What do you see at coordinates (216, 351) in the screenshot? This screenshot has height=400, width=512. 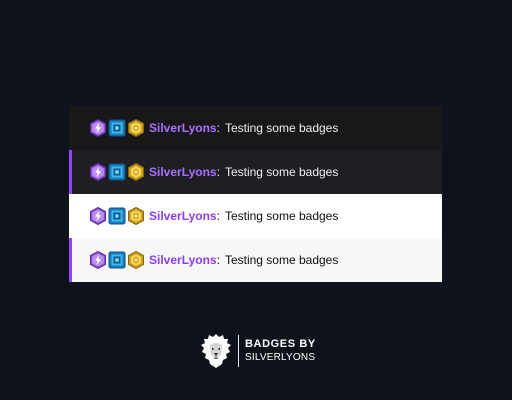 I see `lion-head-icon` at bounding box center [216, 351].